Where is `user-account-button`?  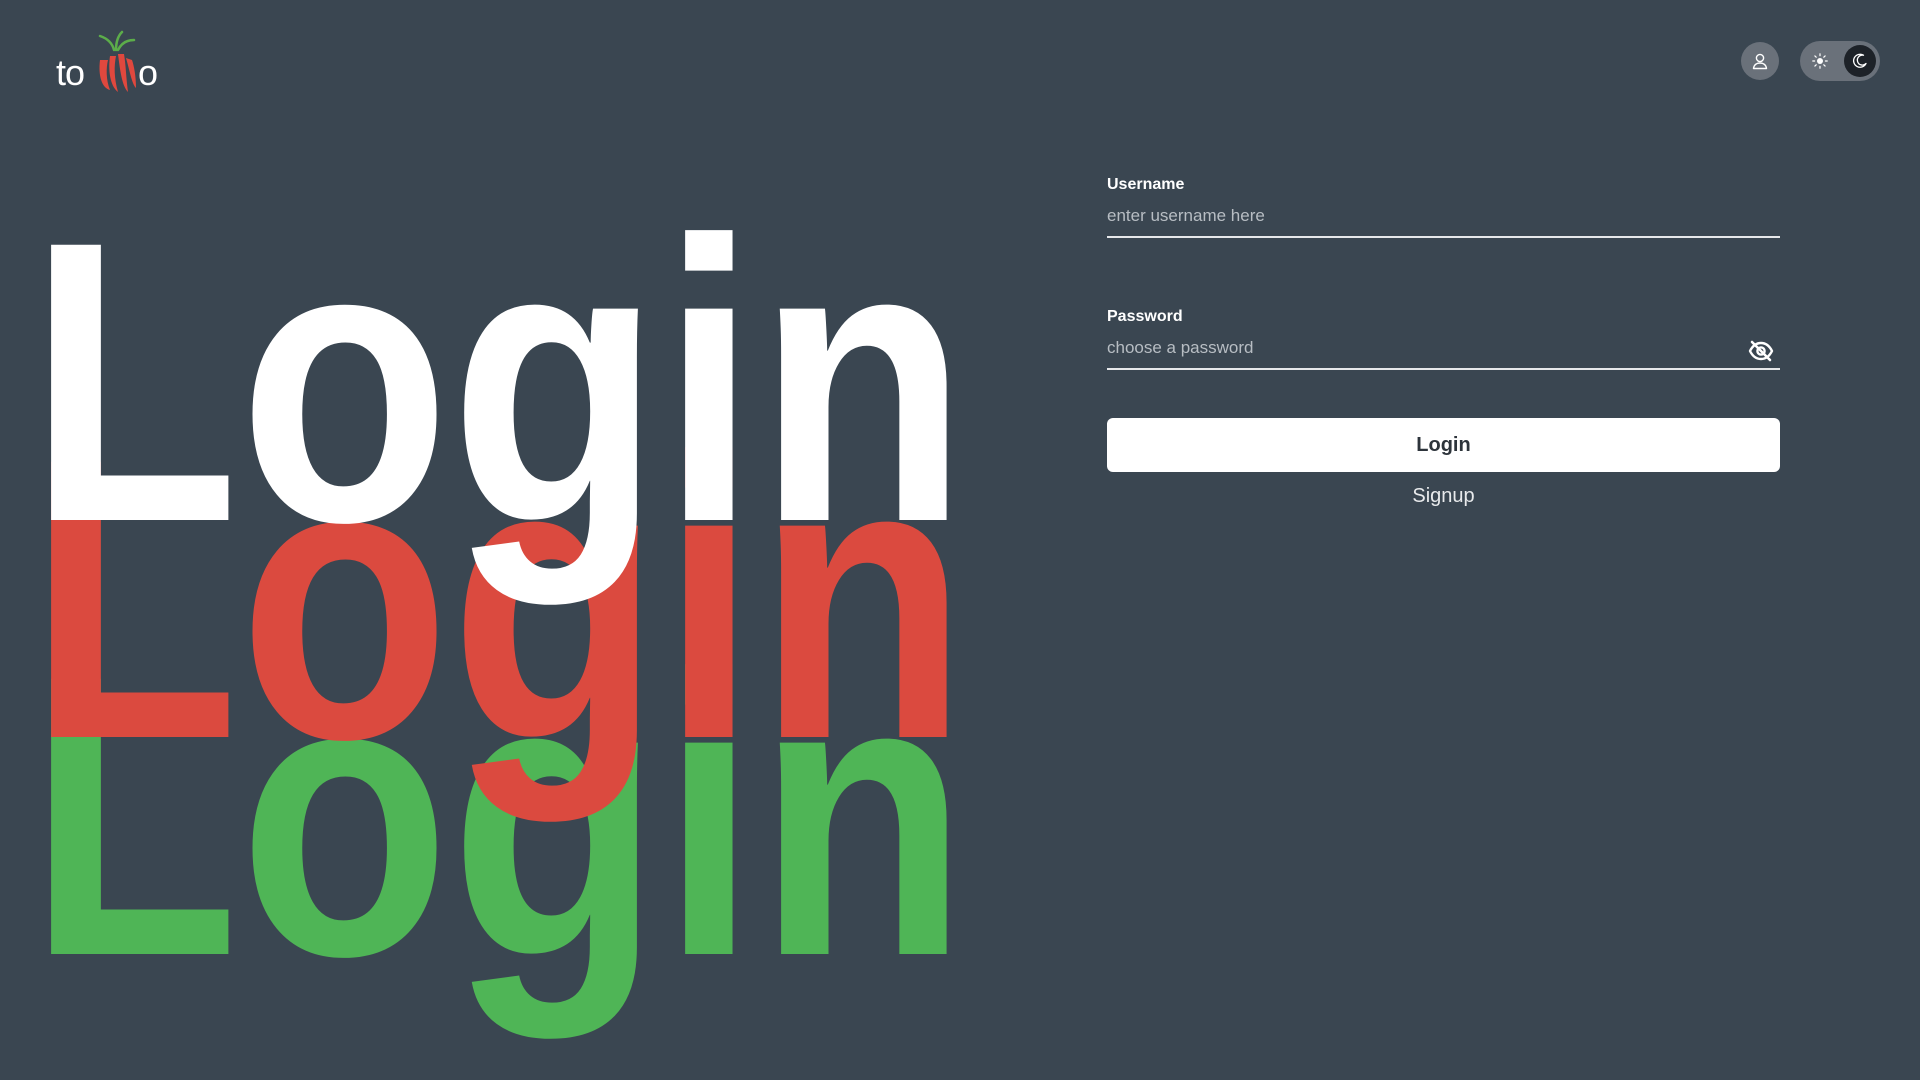 user-account-button is located at coordinates (1760, 61).